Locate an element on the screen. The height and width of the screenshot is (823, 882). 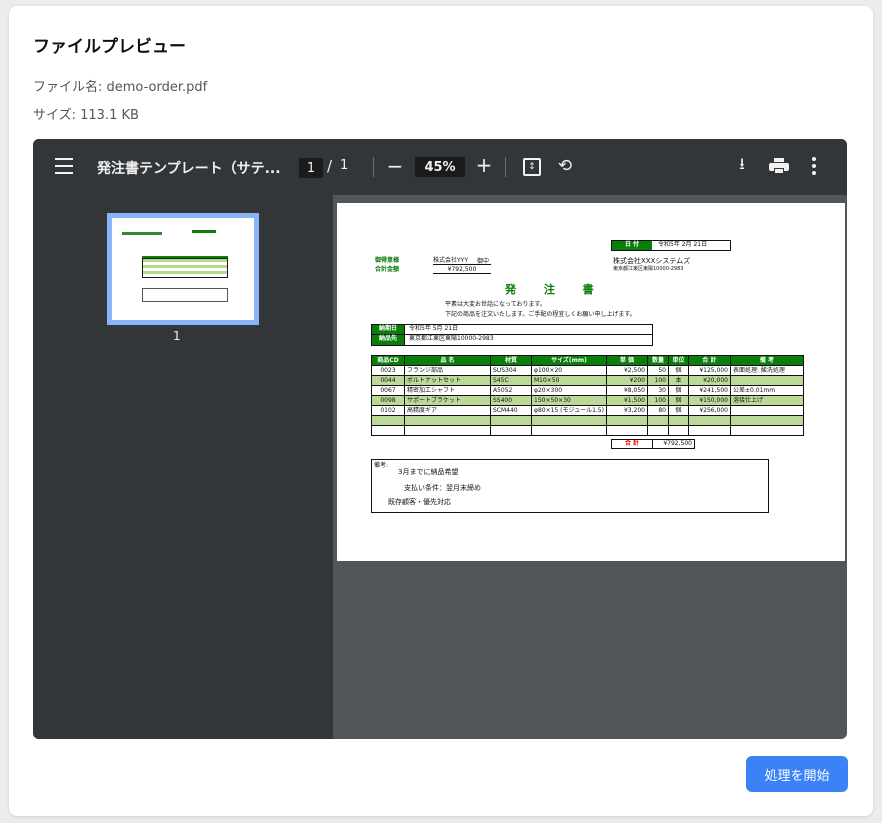
delivery-place-value: 東京都江東区東陽10000-2983 is located at coordinates (528, 340).